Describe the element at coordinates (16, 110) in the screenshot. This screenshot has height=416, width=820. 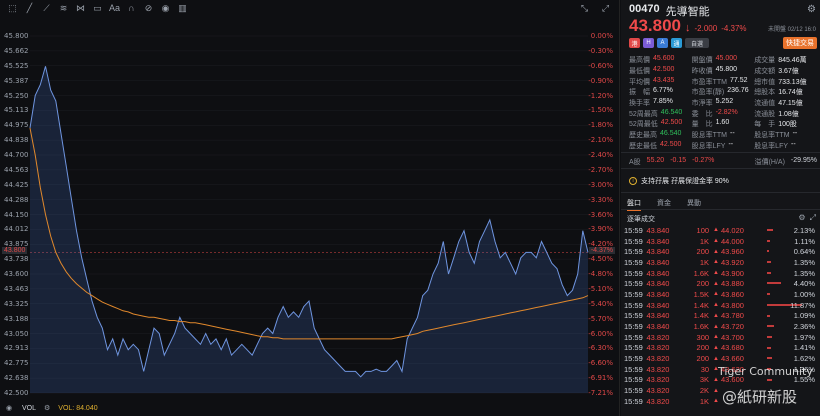
I see `price-tick: 45.113` at that location.